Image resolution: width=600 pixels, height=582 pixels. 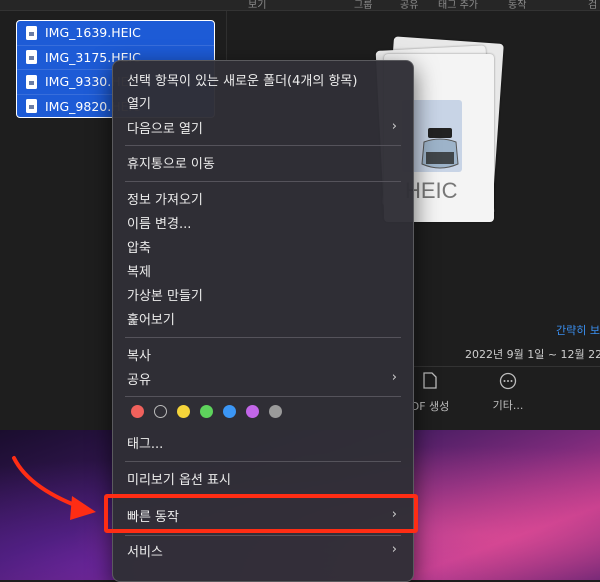 What do you see at coordinates (532, 354) in the screenshot?
I see `date-range: 2022년 9월 1일 ~ 12월 22` at bounding box center [532, 354].